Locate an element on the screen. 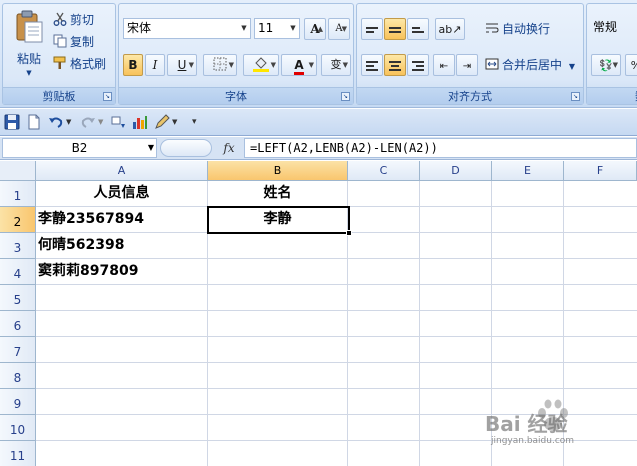 This screenshot has height=466, width=637. paste-button: 粘贴 ▼ is located at coordinates (29, 47).